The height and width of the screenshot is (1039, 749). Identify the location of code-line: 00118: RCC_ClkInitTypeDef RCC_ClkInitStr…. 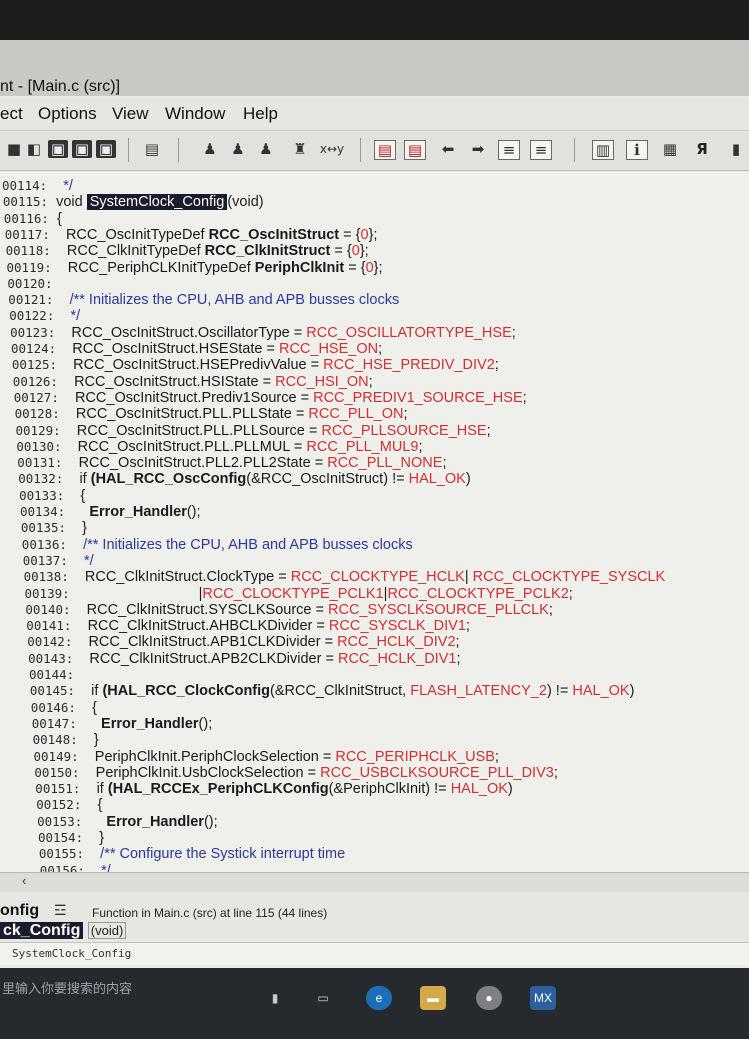
(187, 251).